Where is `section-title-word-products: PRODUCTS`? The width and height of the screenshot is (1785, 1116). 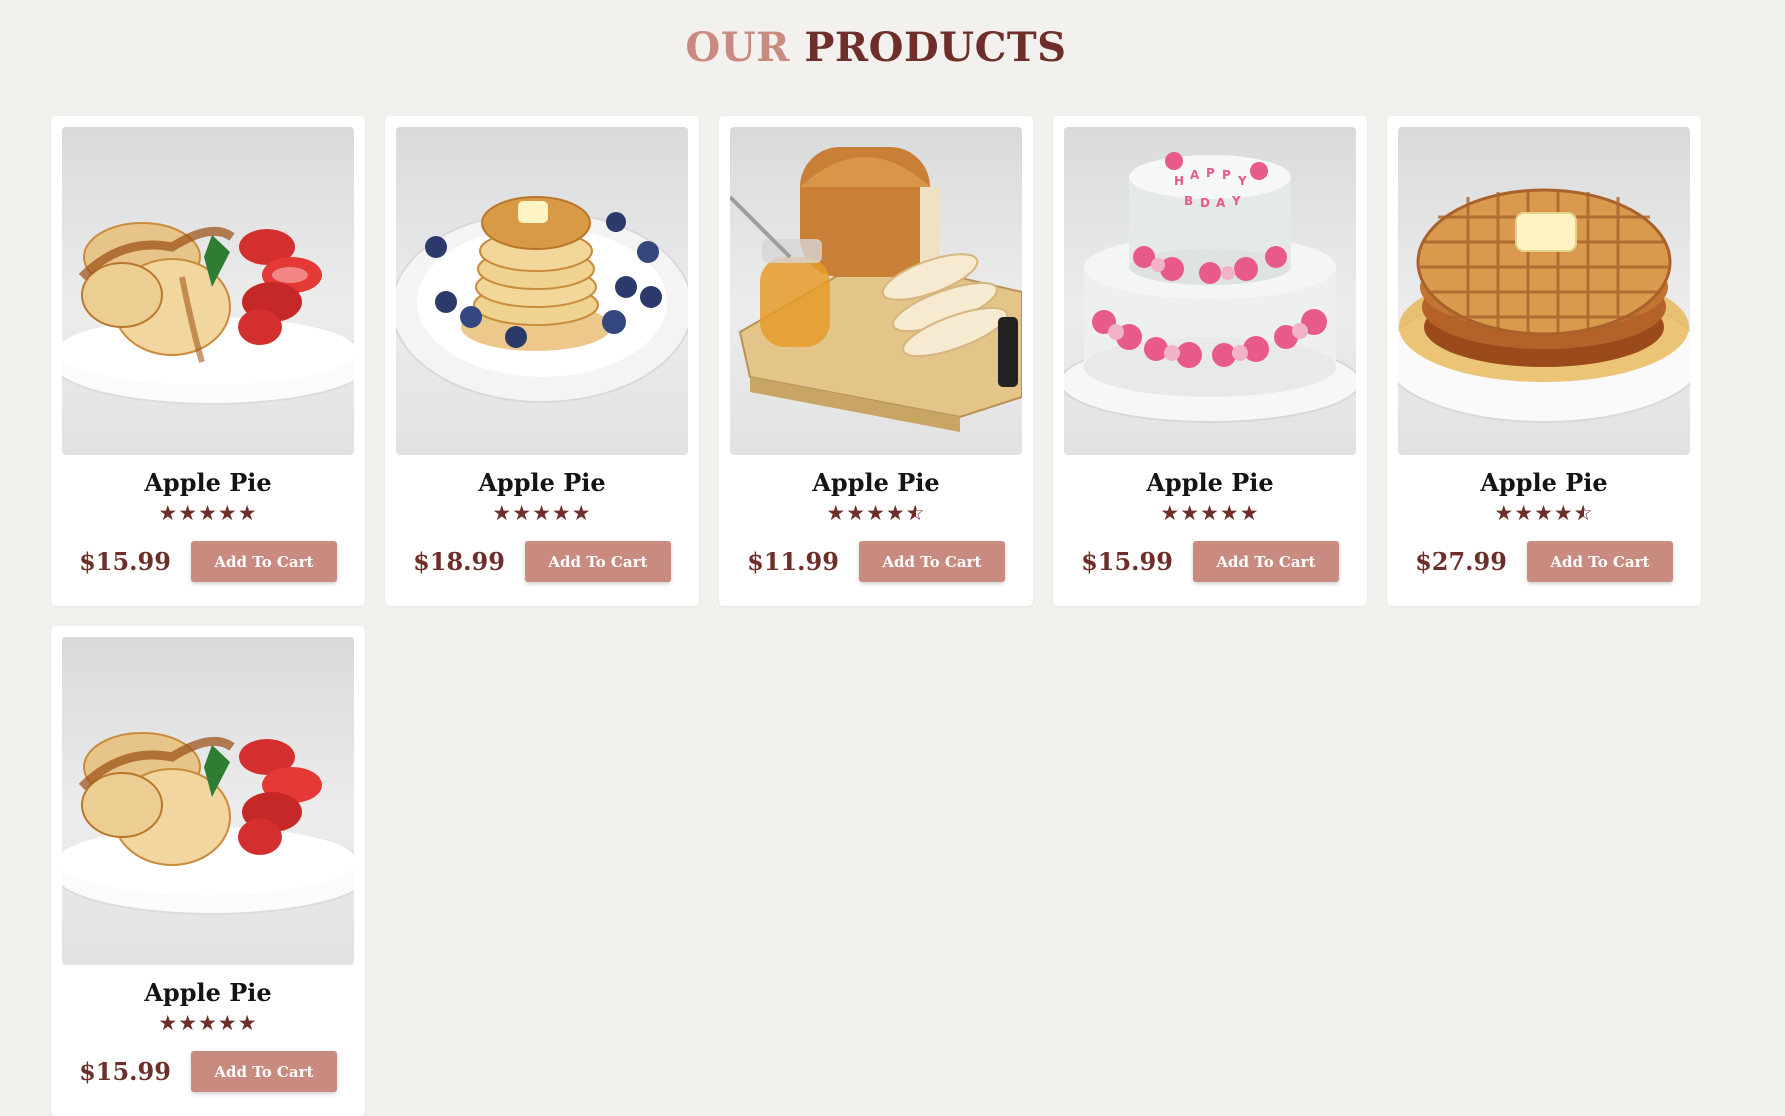 section-title-word-products: PRODUCTS is located at coordinates (935, 47).